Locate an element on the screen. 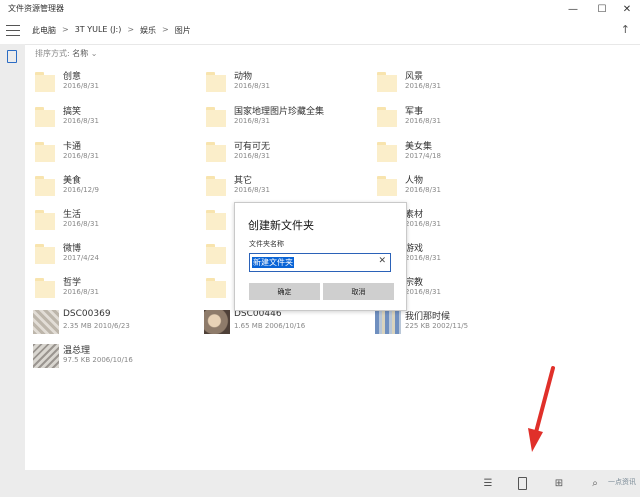  file-name: 温总理 is located at coordinates (77, 351).